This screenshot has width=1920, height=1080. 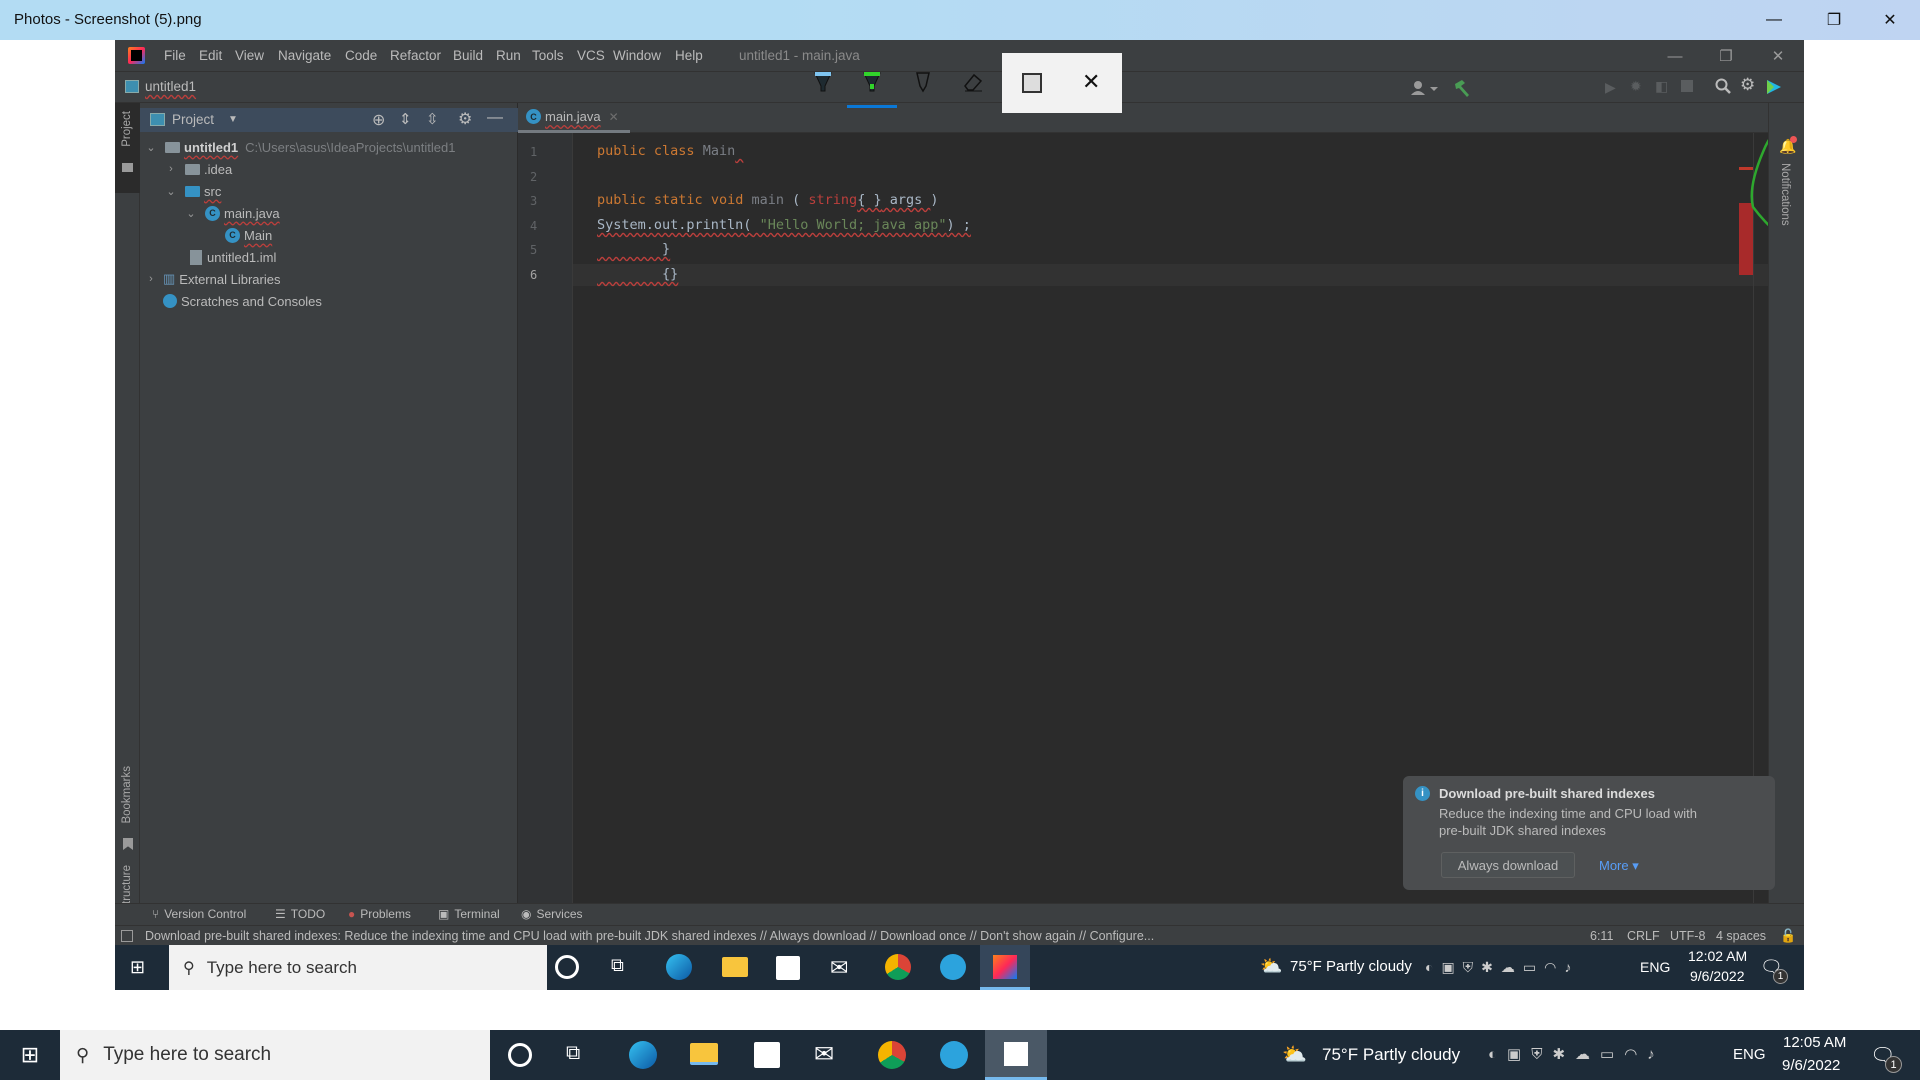 I want to click on version-control-tool-button: ⑂ Version Control, so click(x=199, y=914).